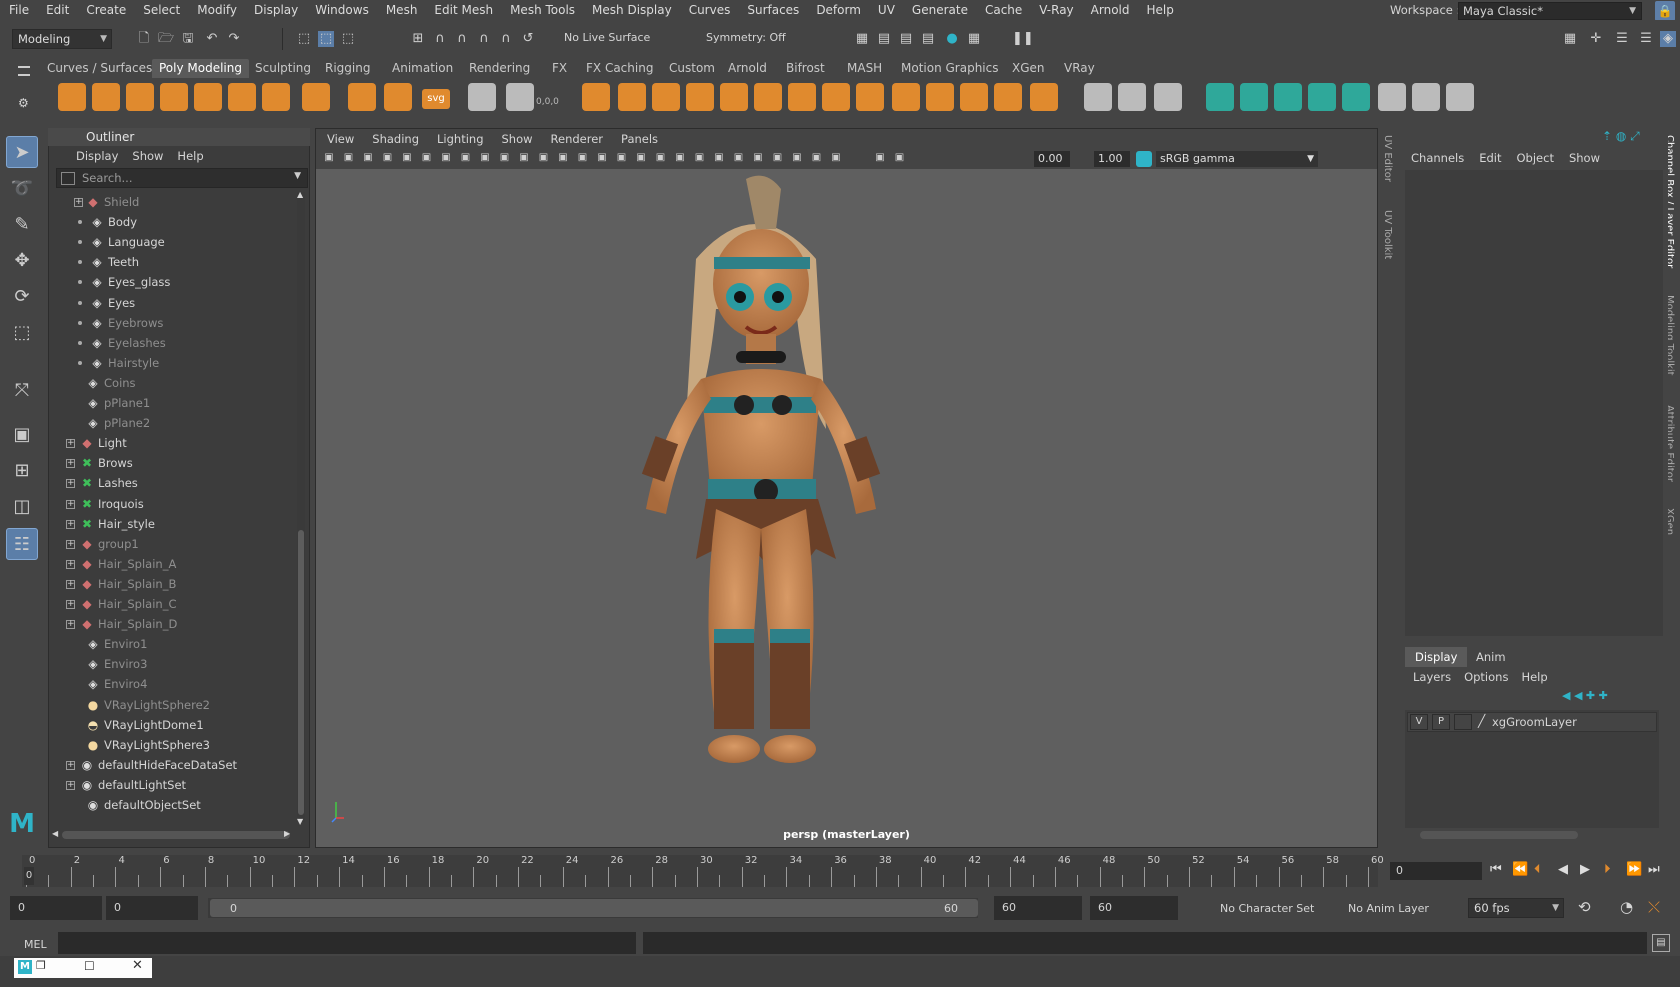  What do you see at coordinates (746, 37) in the screenshot?
I see `symmetry-field: Symmetry: Off` at bounding box center [746, 37].